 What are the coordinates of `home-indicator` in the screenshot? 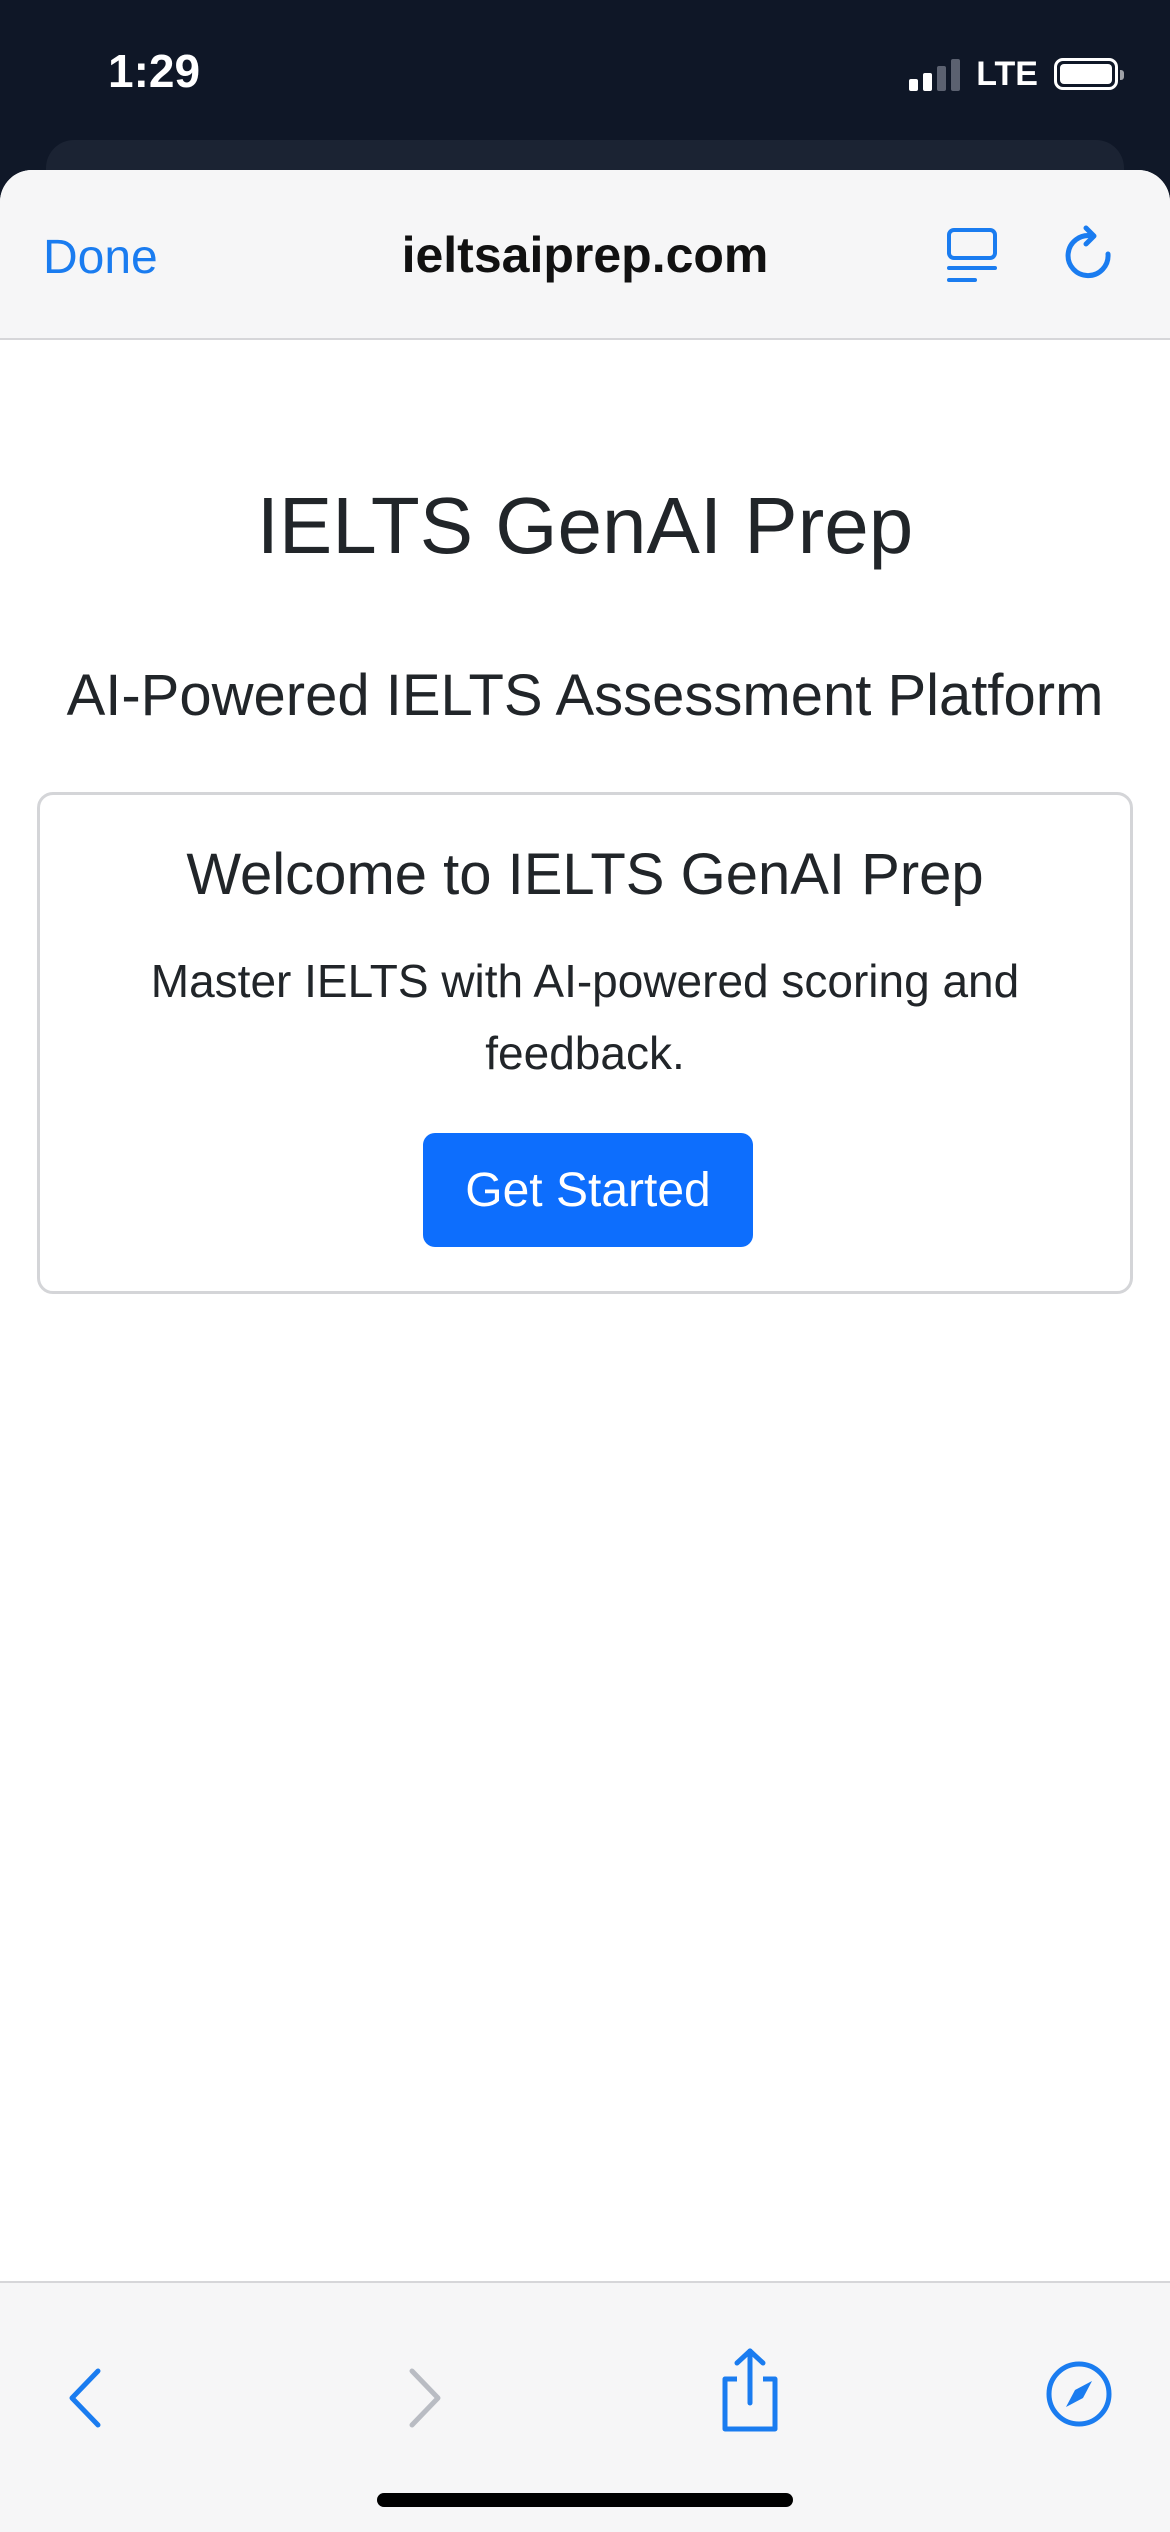 It's located at (585, 2500).